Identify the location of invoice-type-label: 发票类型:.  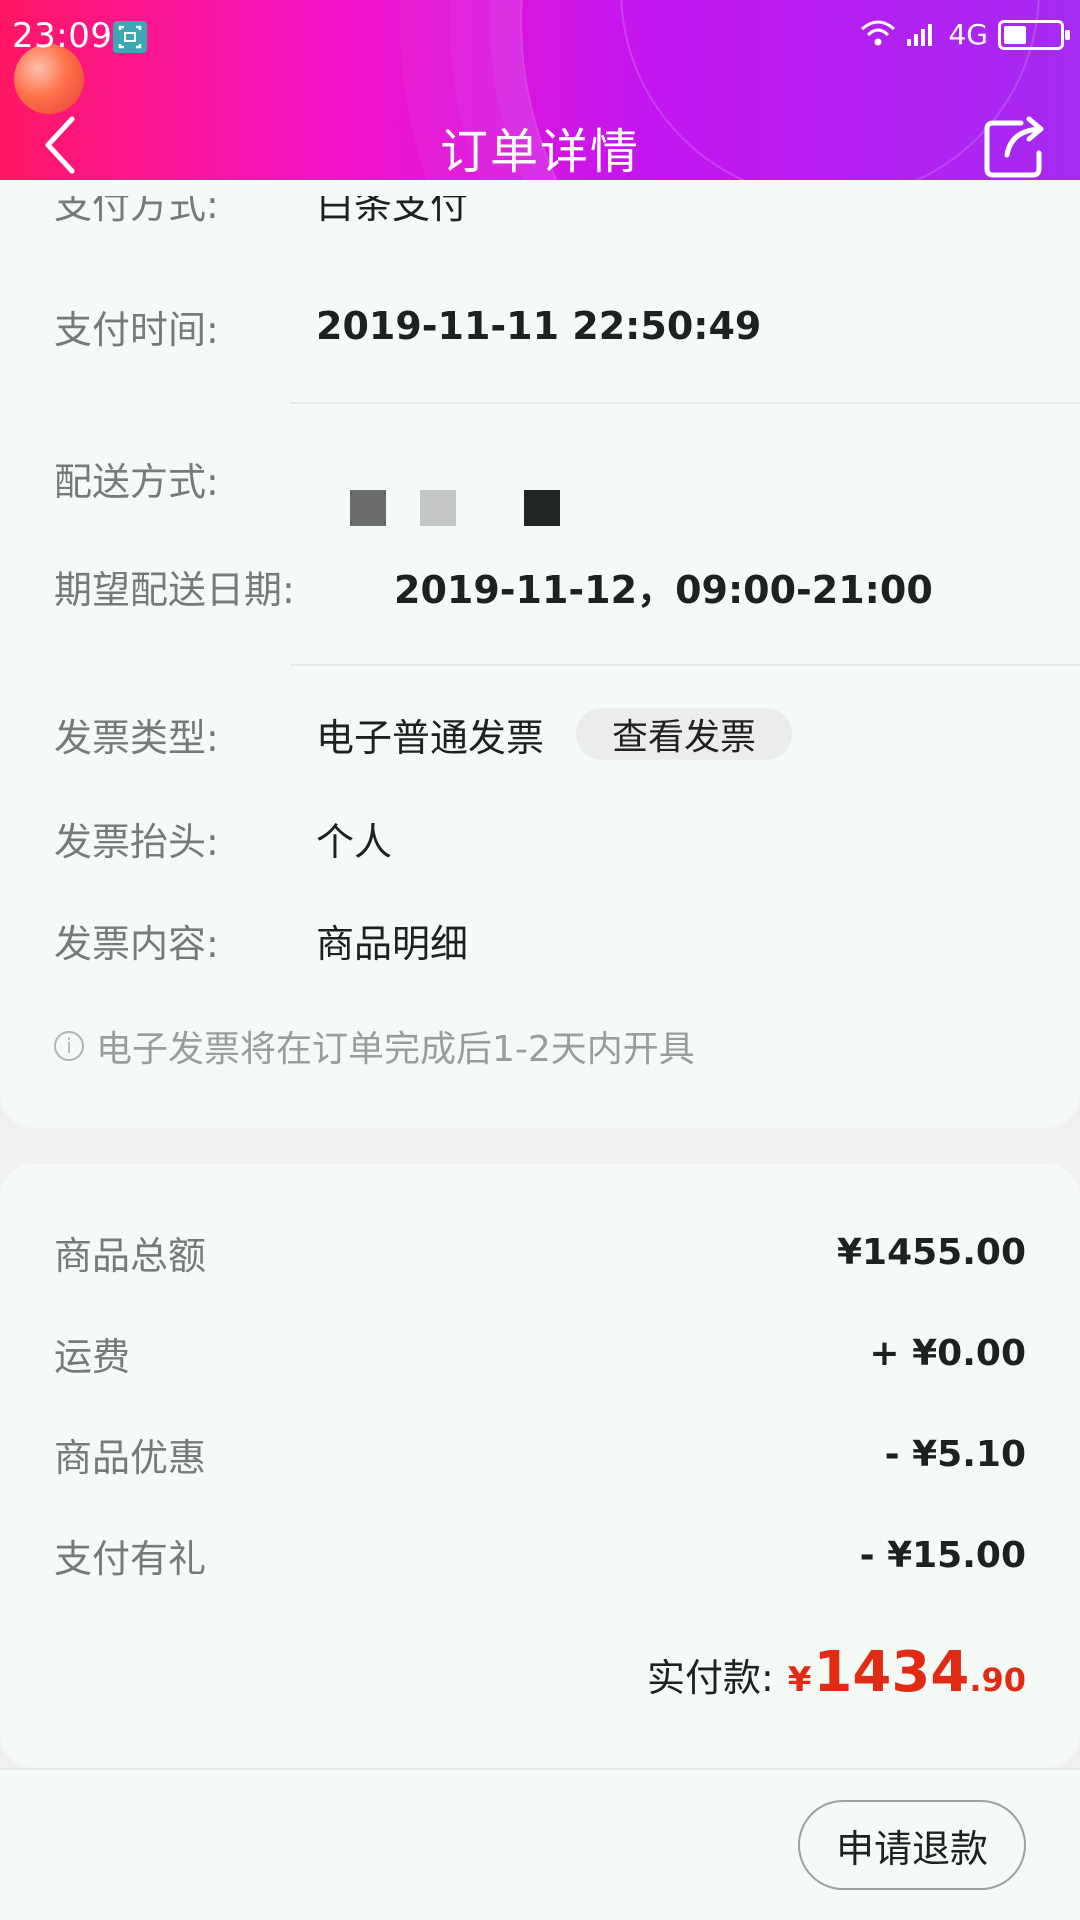
(136, 737).